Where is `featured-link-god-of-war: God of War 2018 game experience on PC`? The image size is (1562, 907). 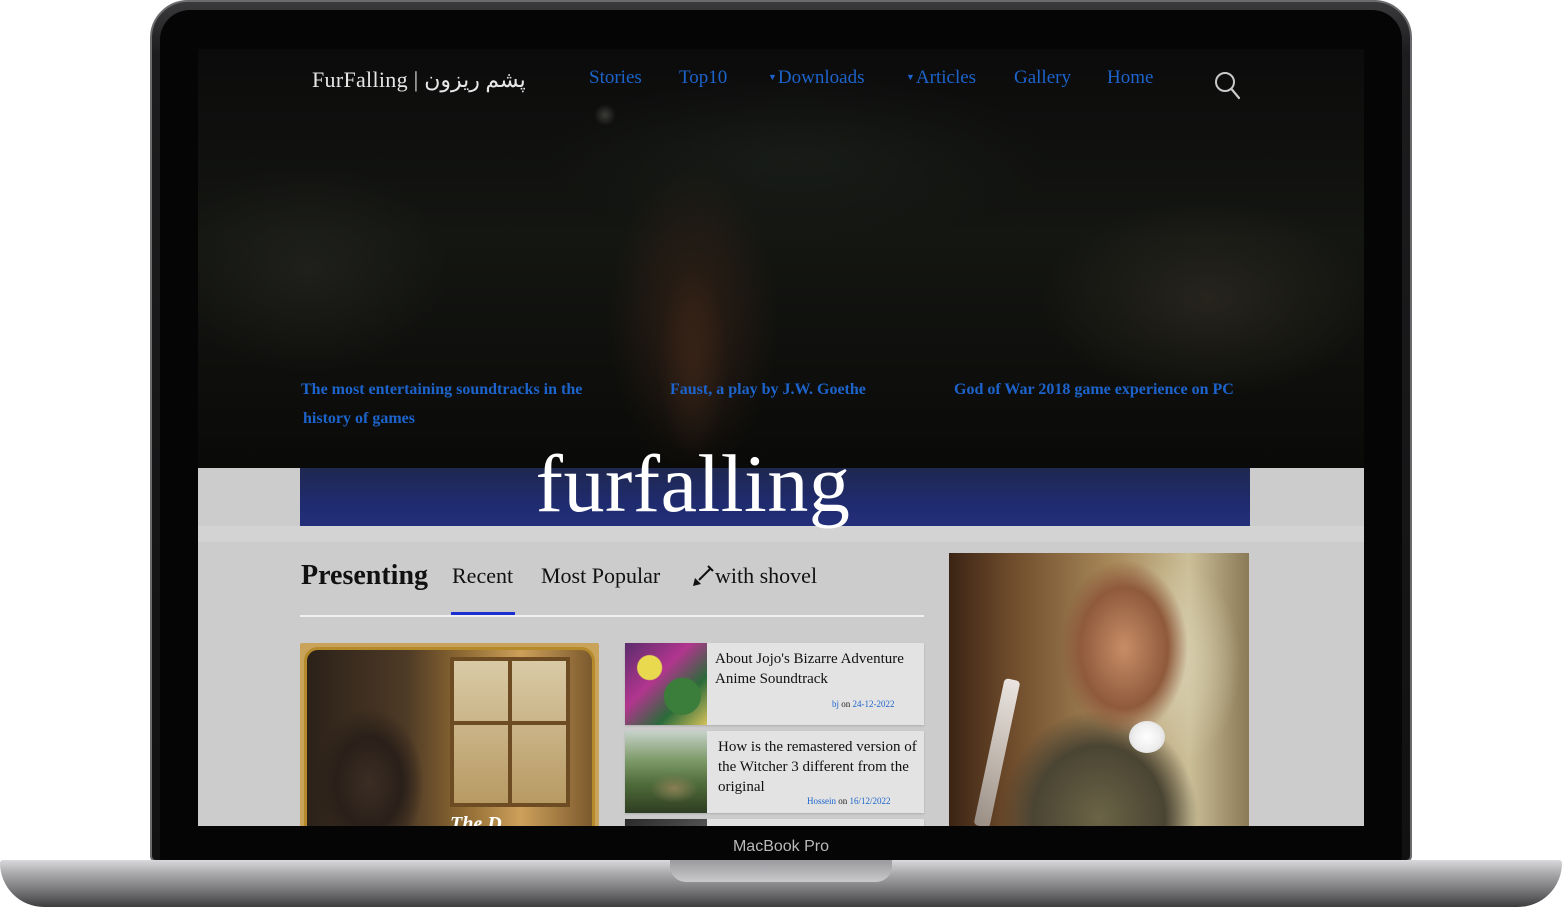 featured-link-god-of-war: God of War 2018 game experience on PC is located at coordinates (1109, 389).